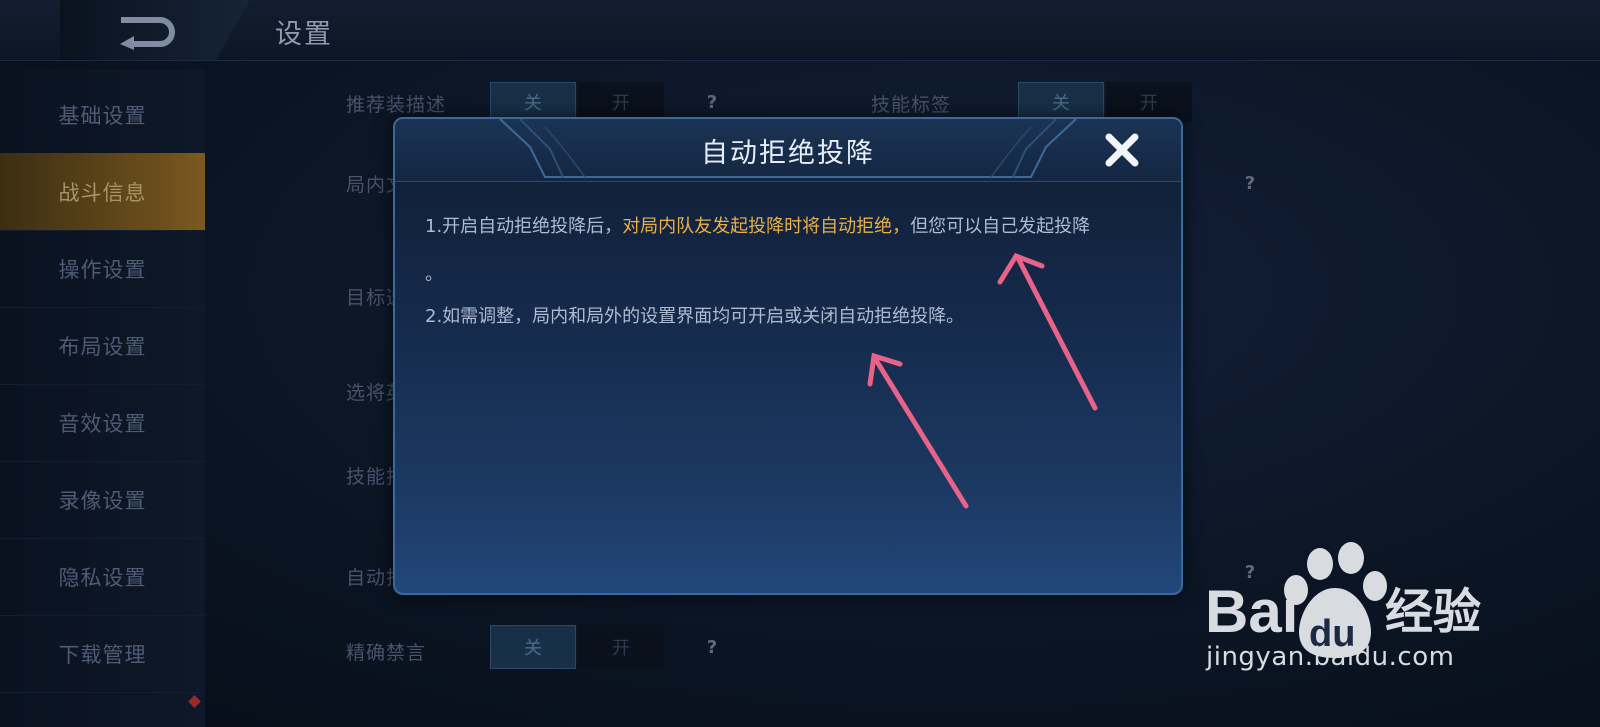  What do you see at coordinates (533, 102) in the screenshot?
I see `toggle-recommend-off: 关` at bounding box center [533, 102].